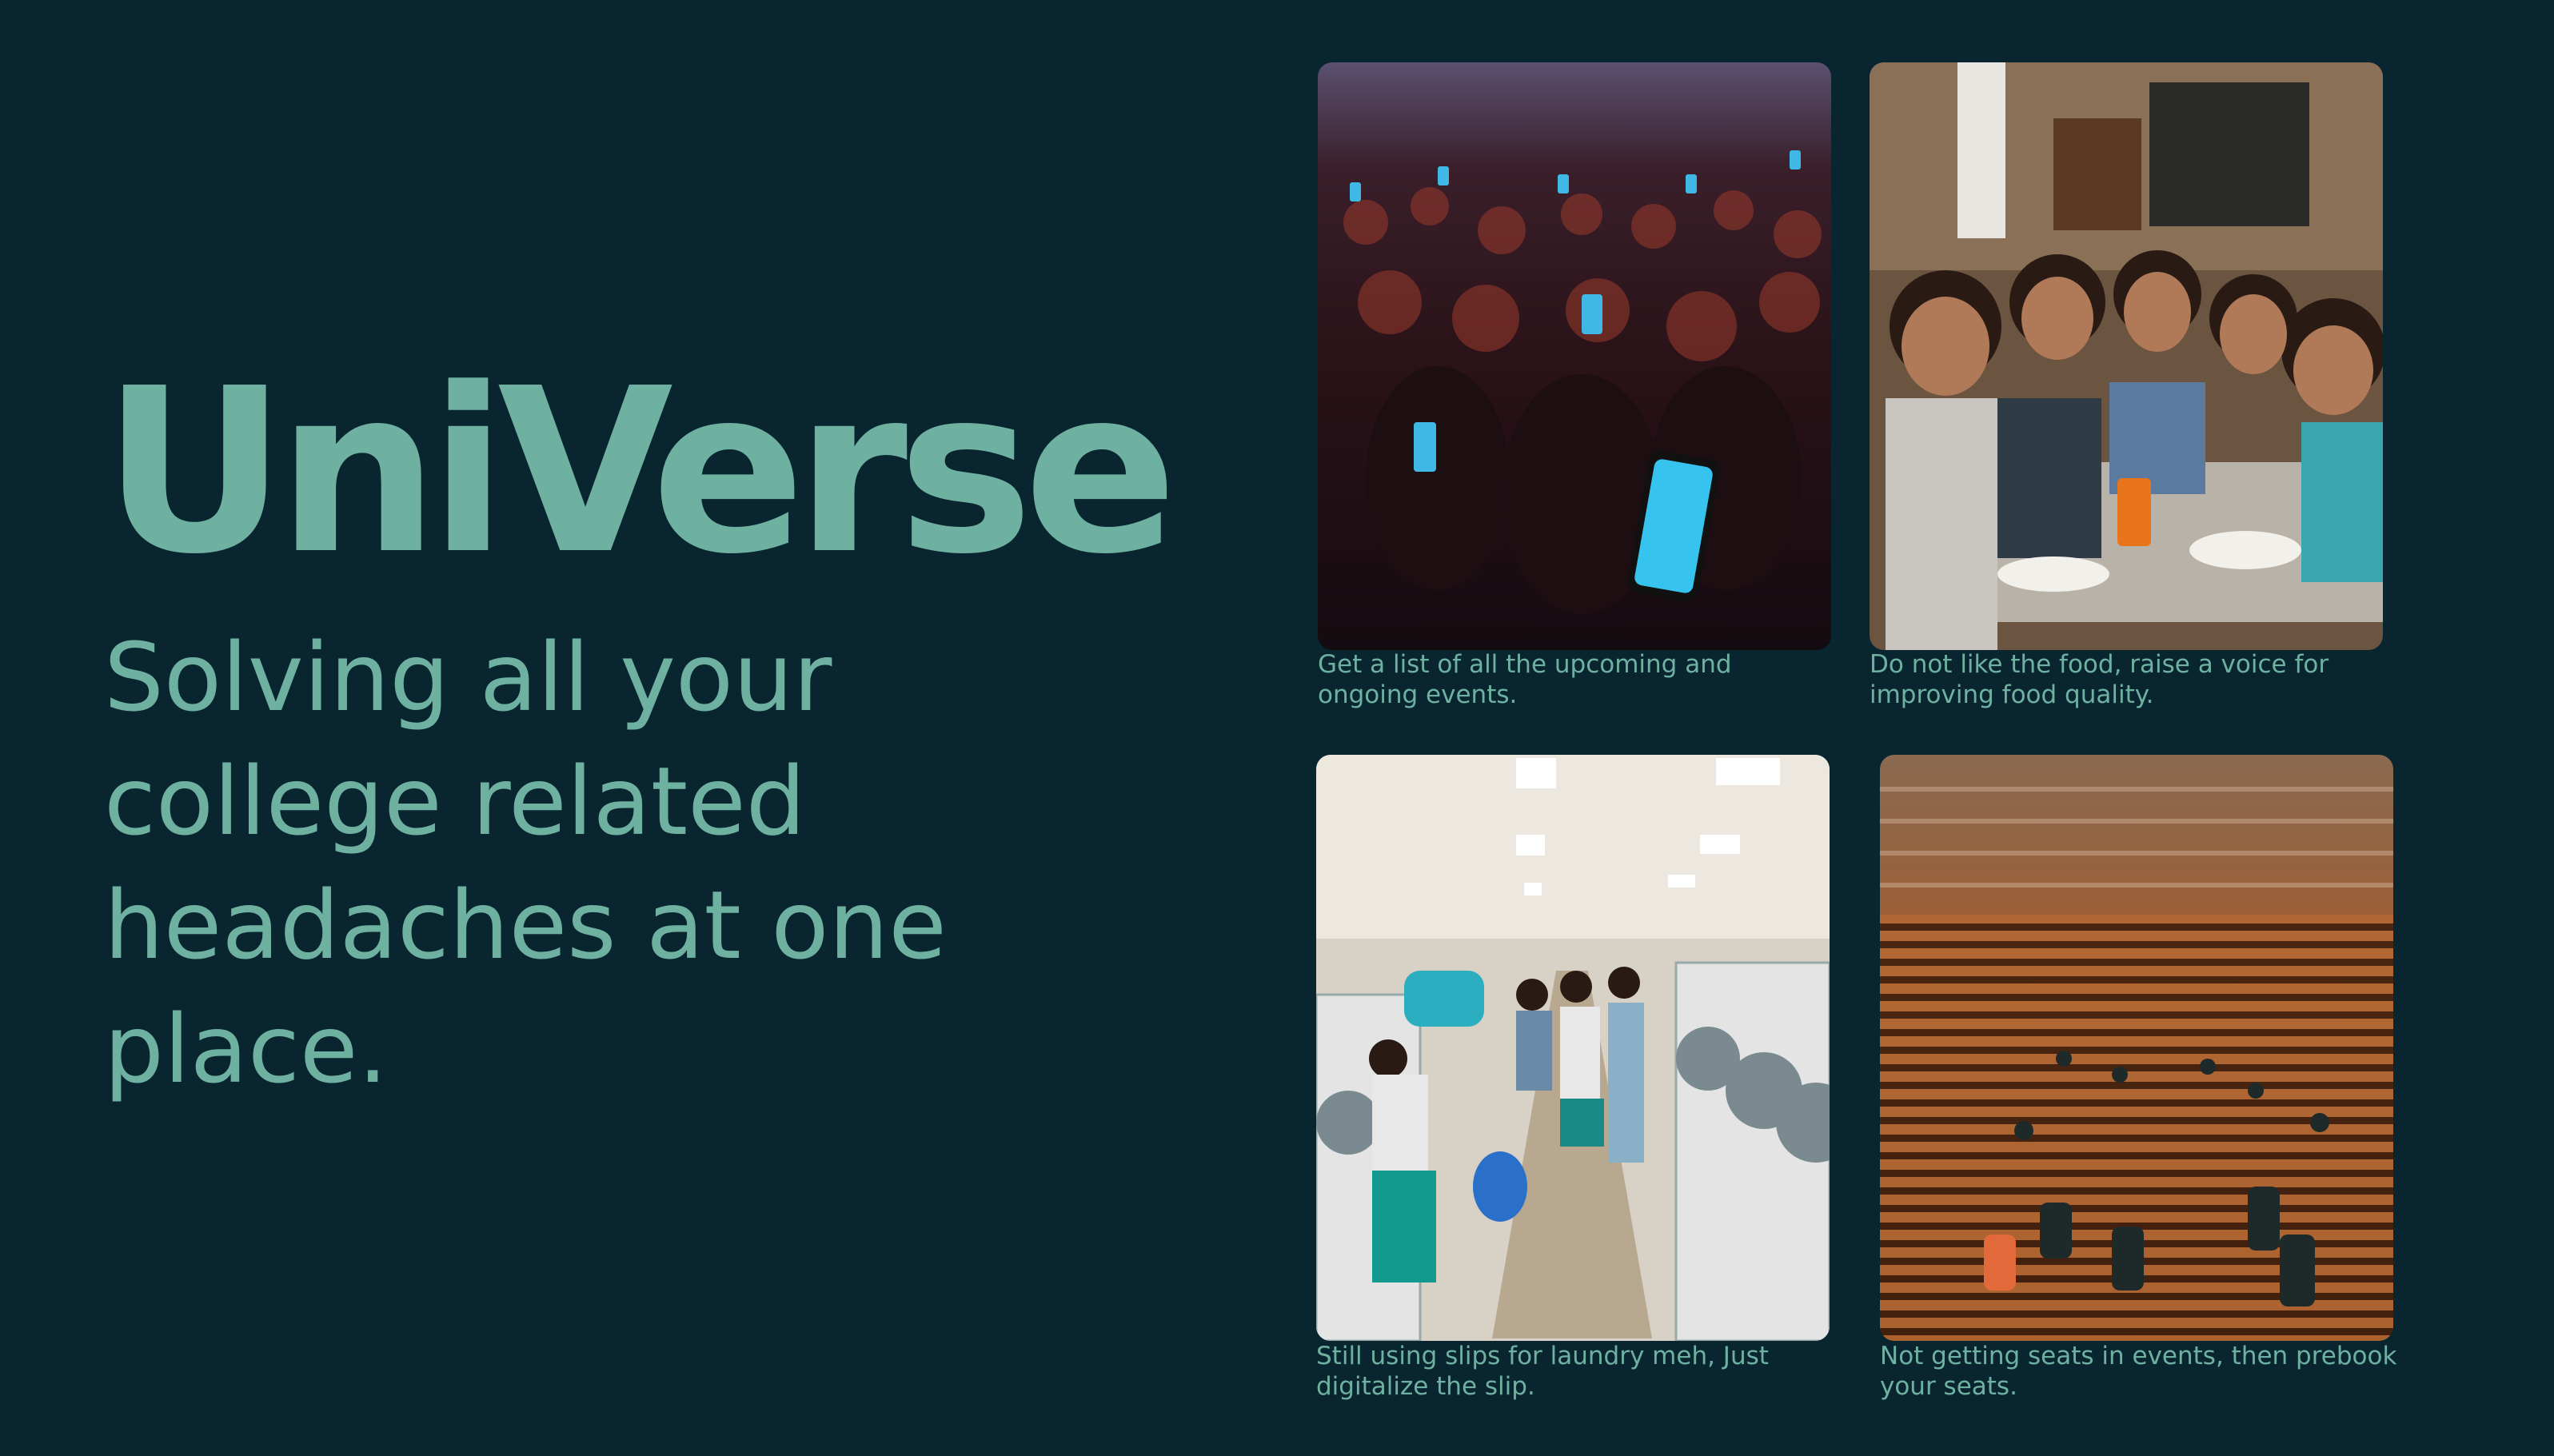  What do you see at coordinates (2136, 1048) in the screenshot?
I see `auditorium-seats-image` at bounding box center [2136, 1048].